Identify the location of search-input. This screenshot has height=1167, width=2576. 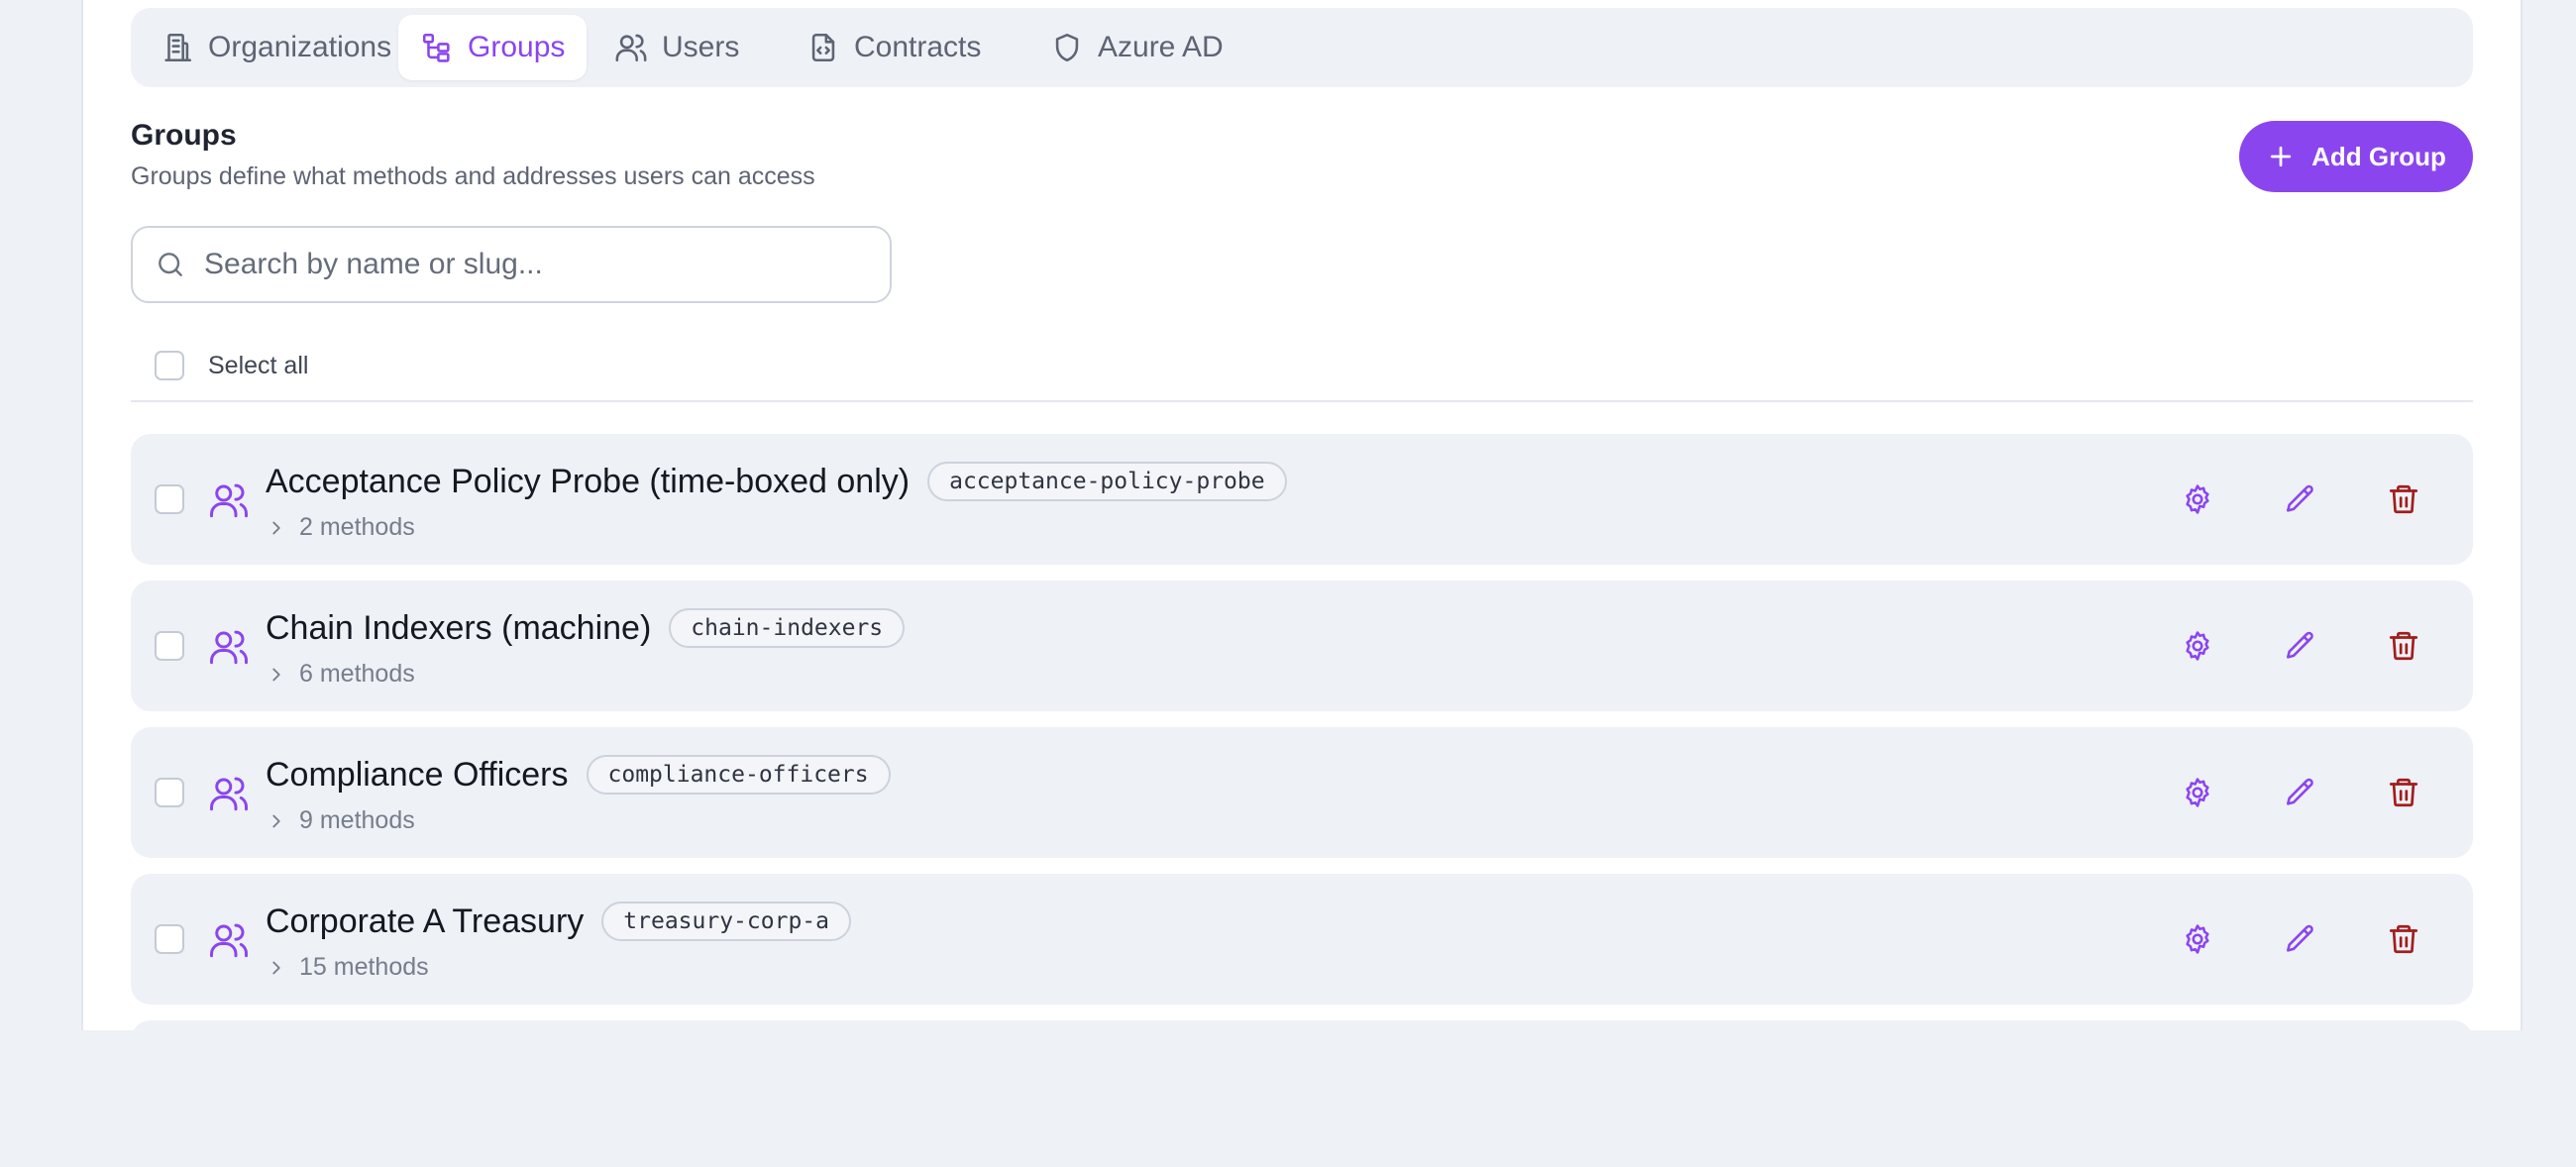
(521, 264).